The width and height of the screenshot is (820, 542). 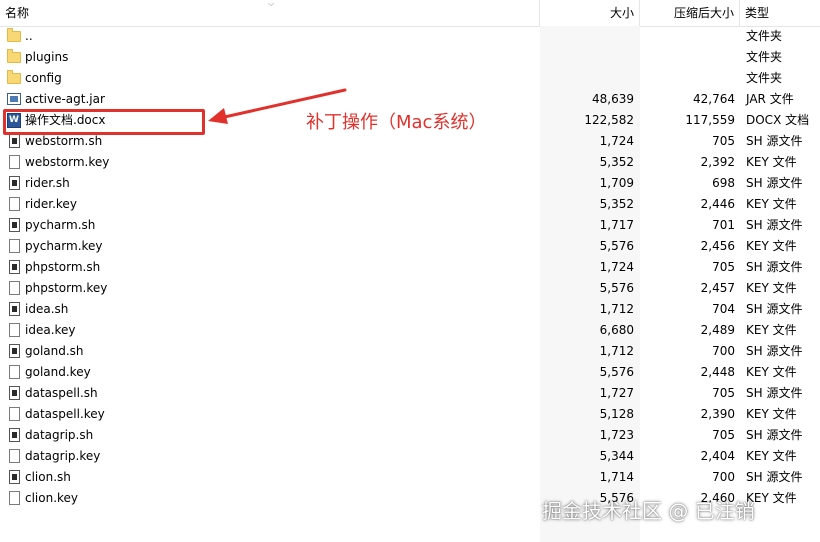 What do you see at coordinates (410, 183) in the screenshot?
I see `file-row: rider.sh 1,709 698 SH 源文件` at bounding box center [410, 183].